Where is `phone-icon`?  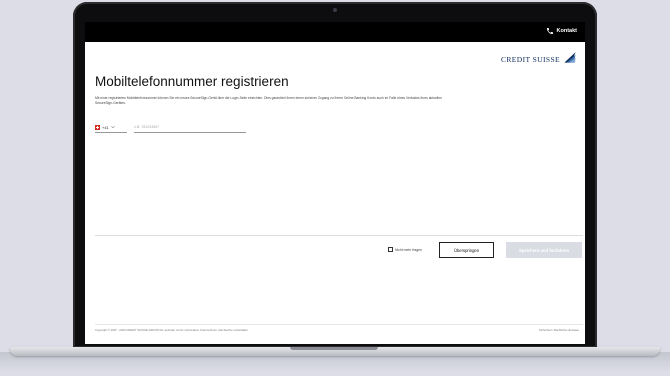 phone-icon is located at coordinates (549, 31).